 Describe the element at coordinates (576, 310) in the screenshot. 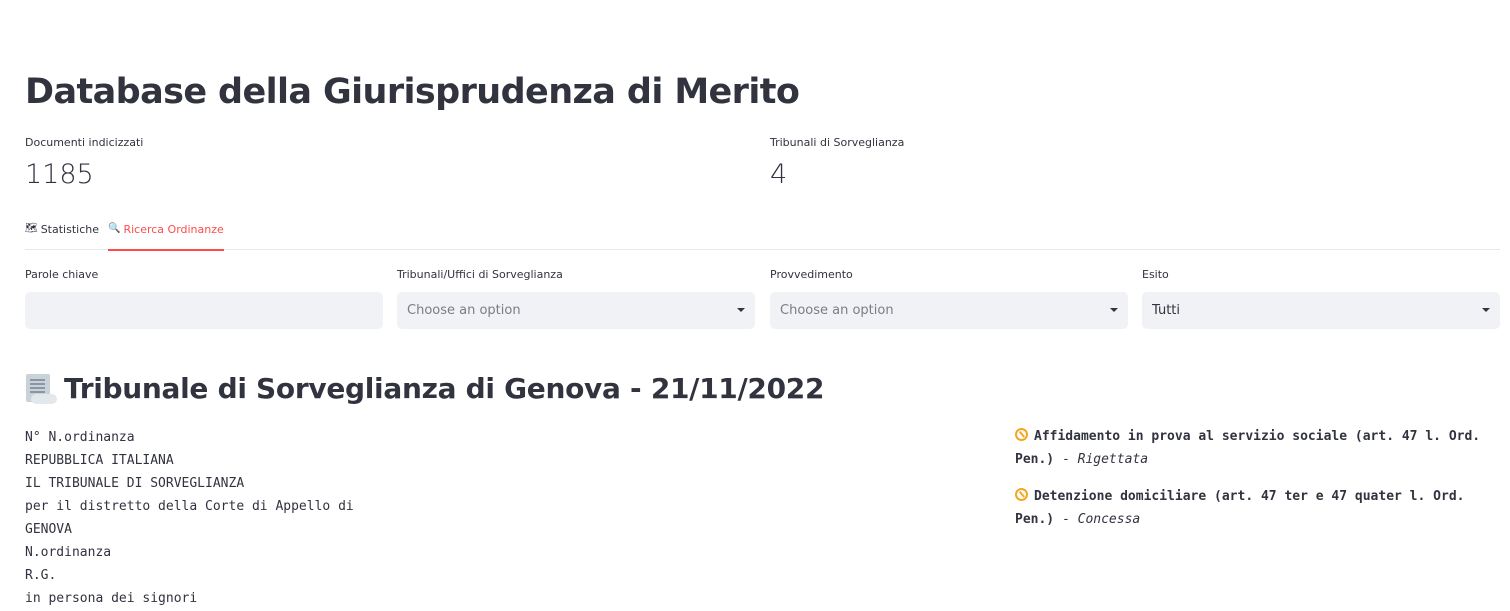

I see `tribunals-select: Choose an option` at that location.